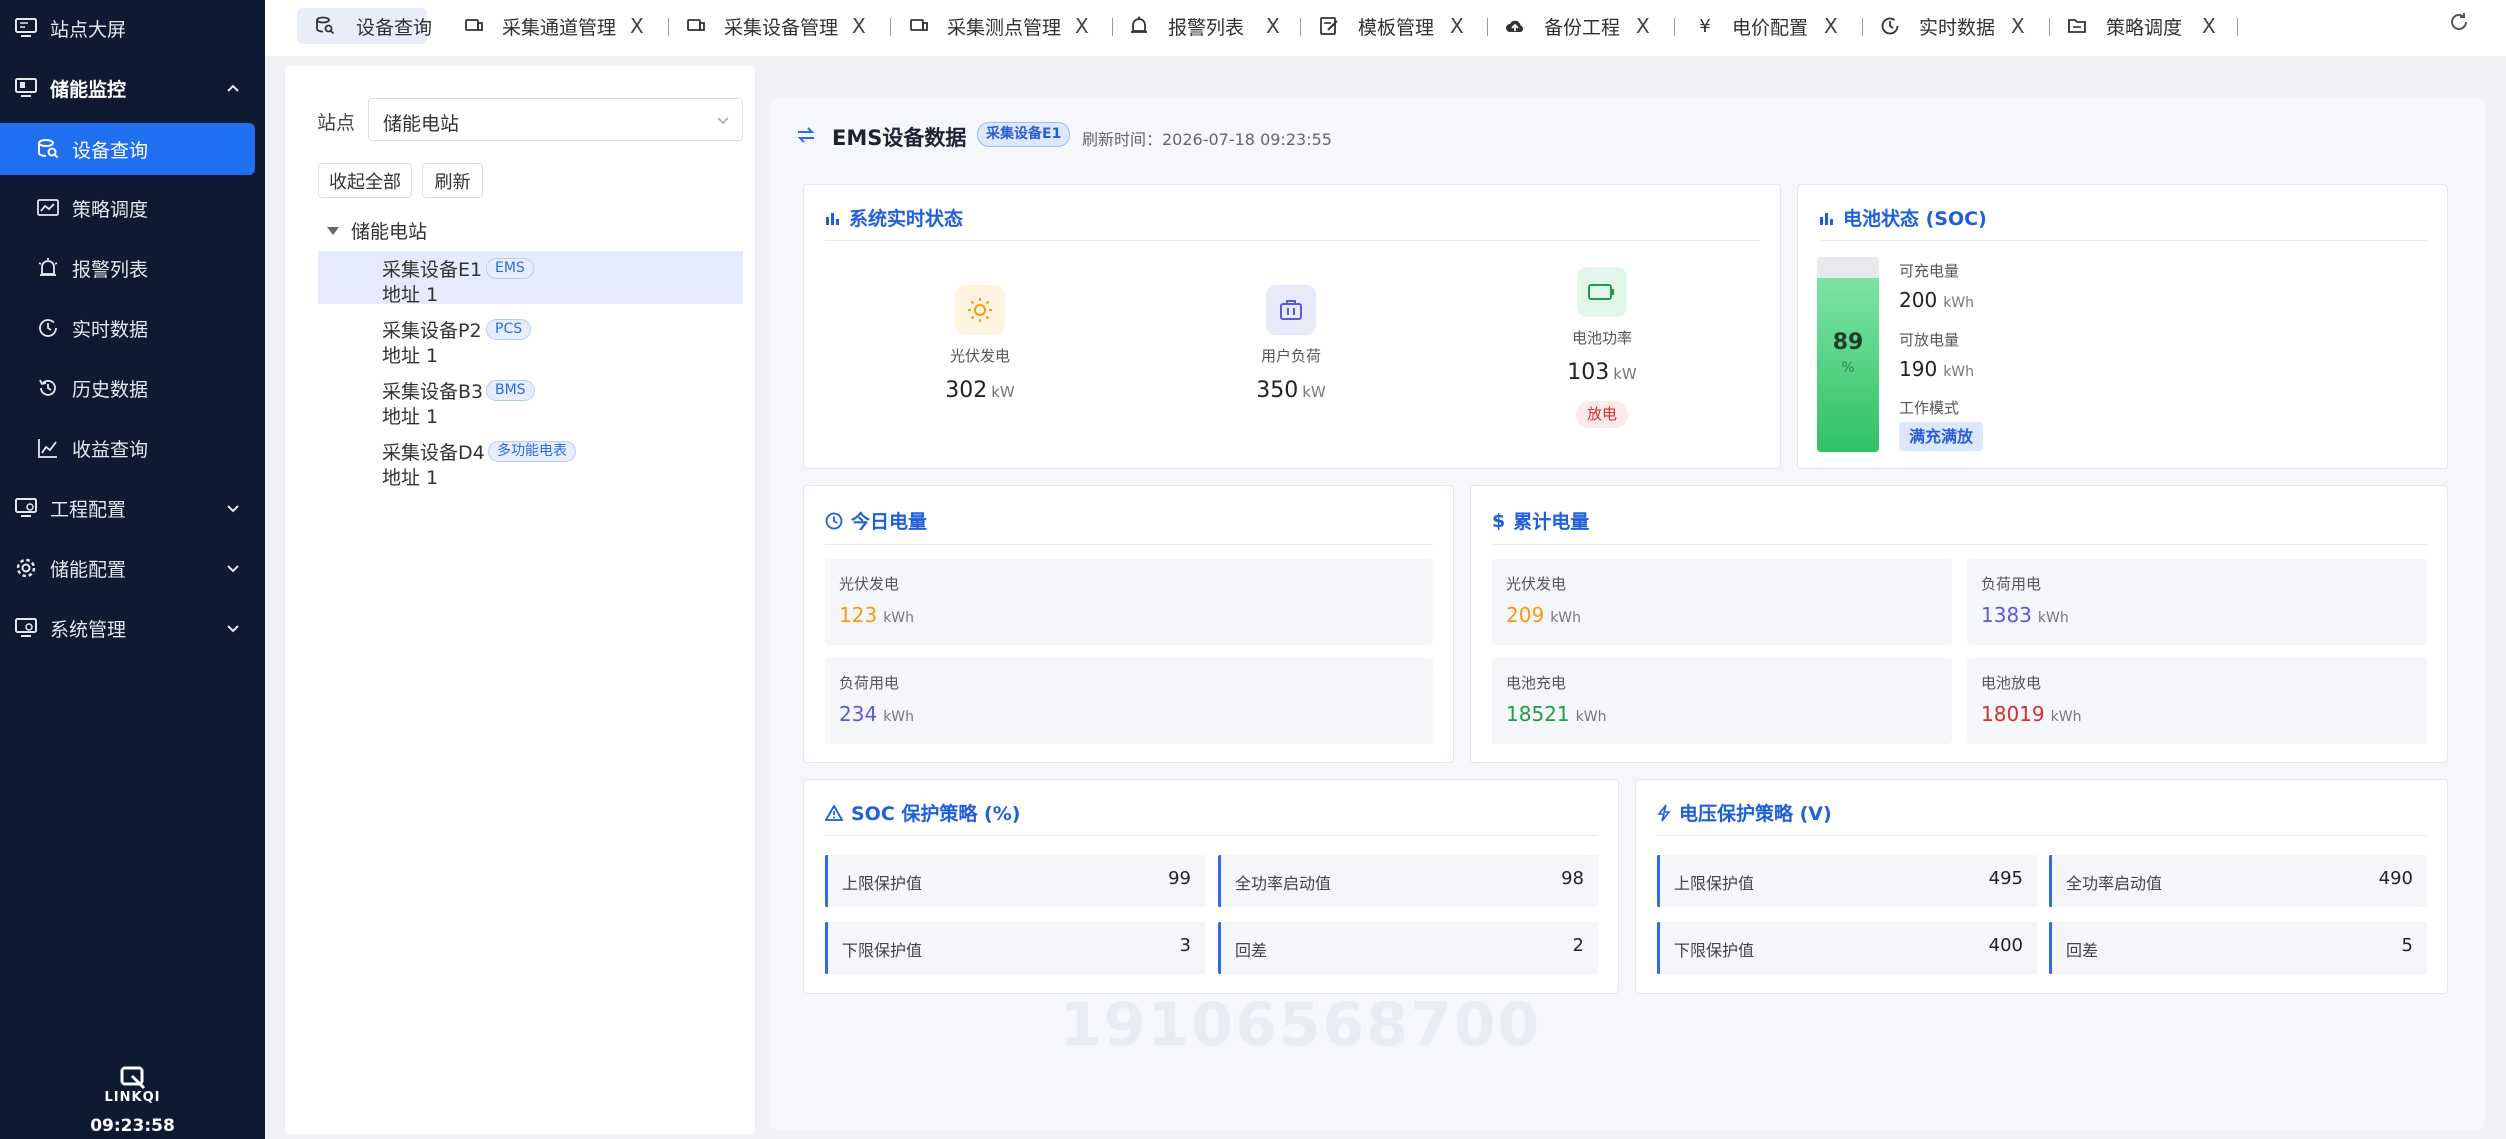 Image resolution: width=2506 pixels, height=1139 pixels. What do you see at coordinates (1890, 26) in the screenshot?
I see `clock-icon` at bounding box center [1890, 26].